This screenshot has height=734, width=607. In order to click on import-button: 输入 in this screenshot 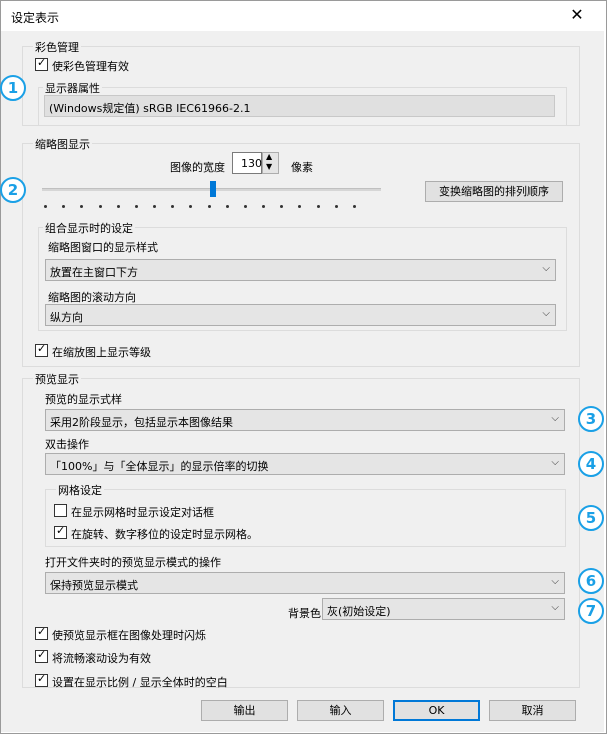, I will do `click(340, 710)`.